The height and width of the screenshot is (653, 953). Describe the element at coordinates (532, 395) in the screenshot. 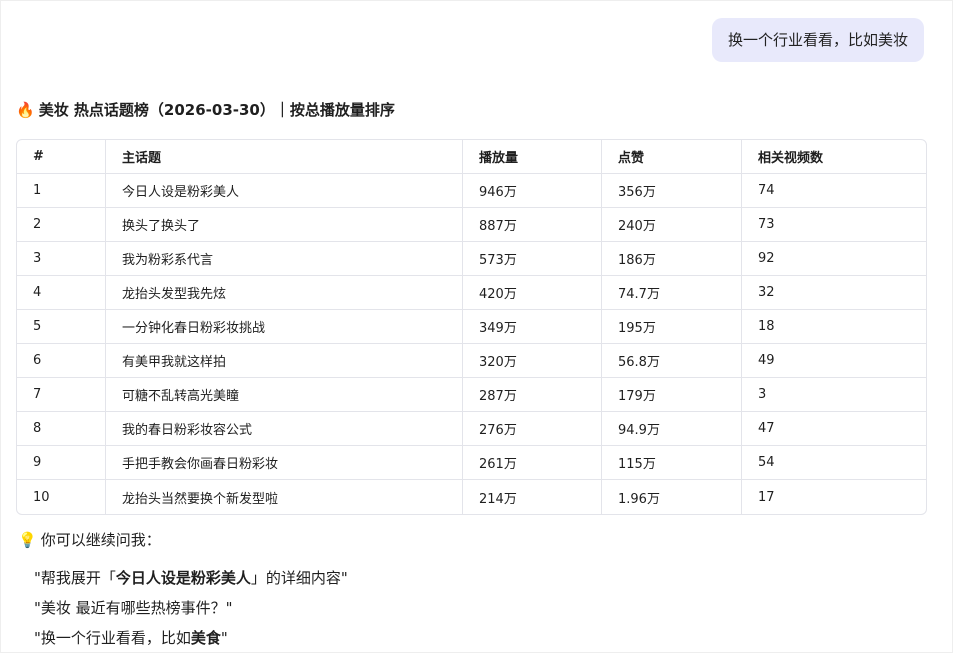

I see `cell-plays: 287万` at that location.